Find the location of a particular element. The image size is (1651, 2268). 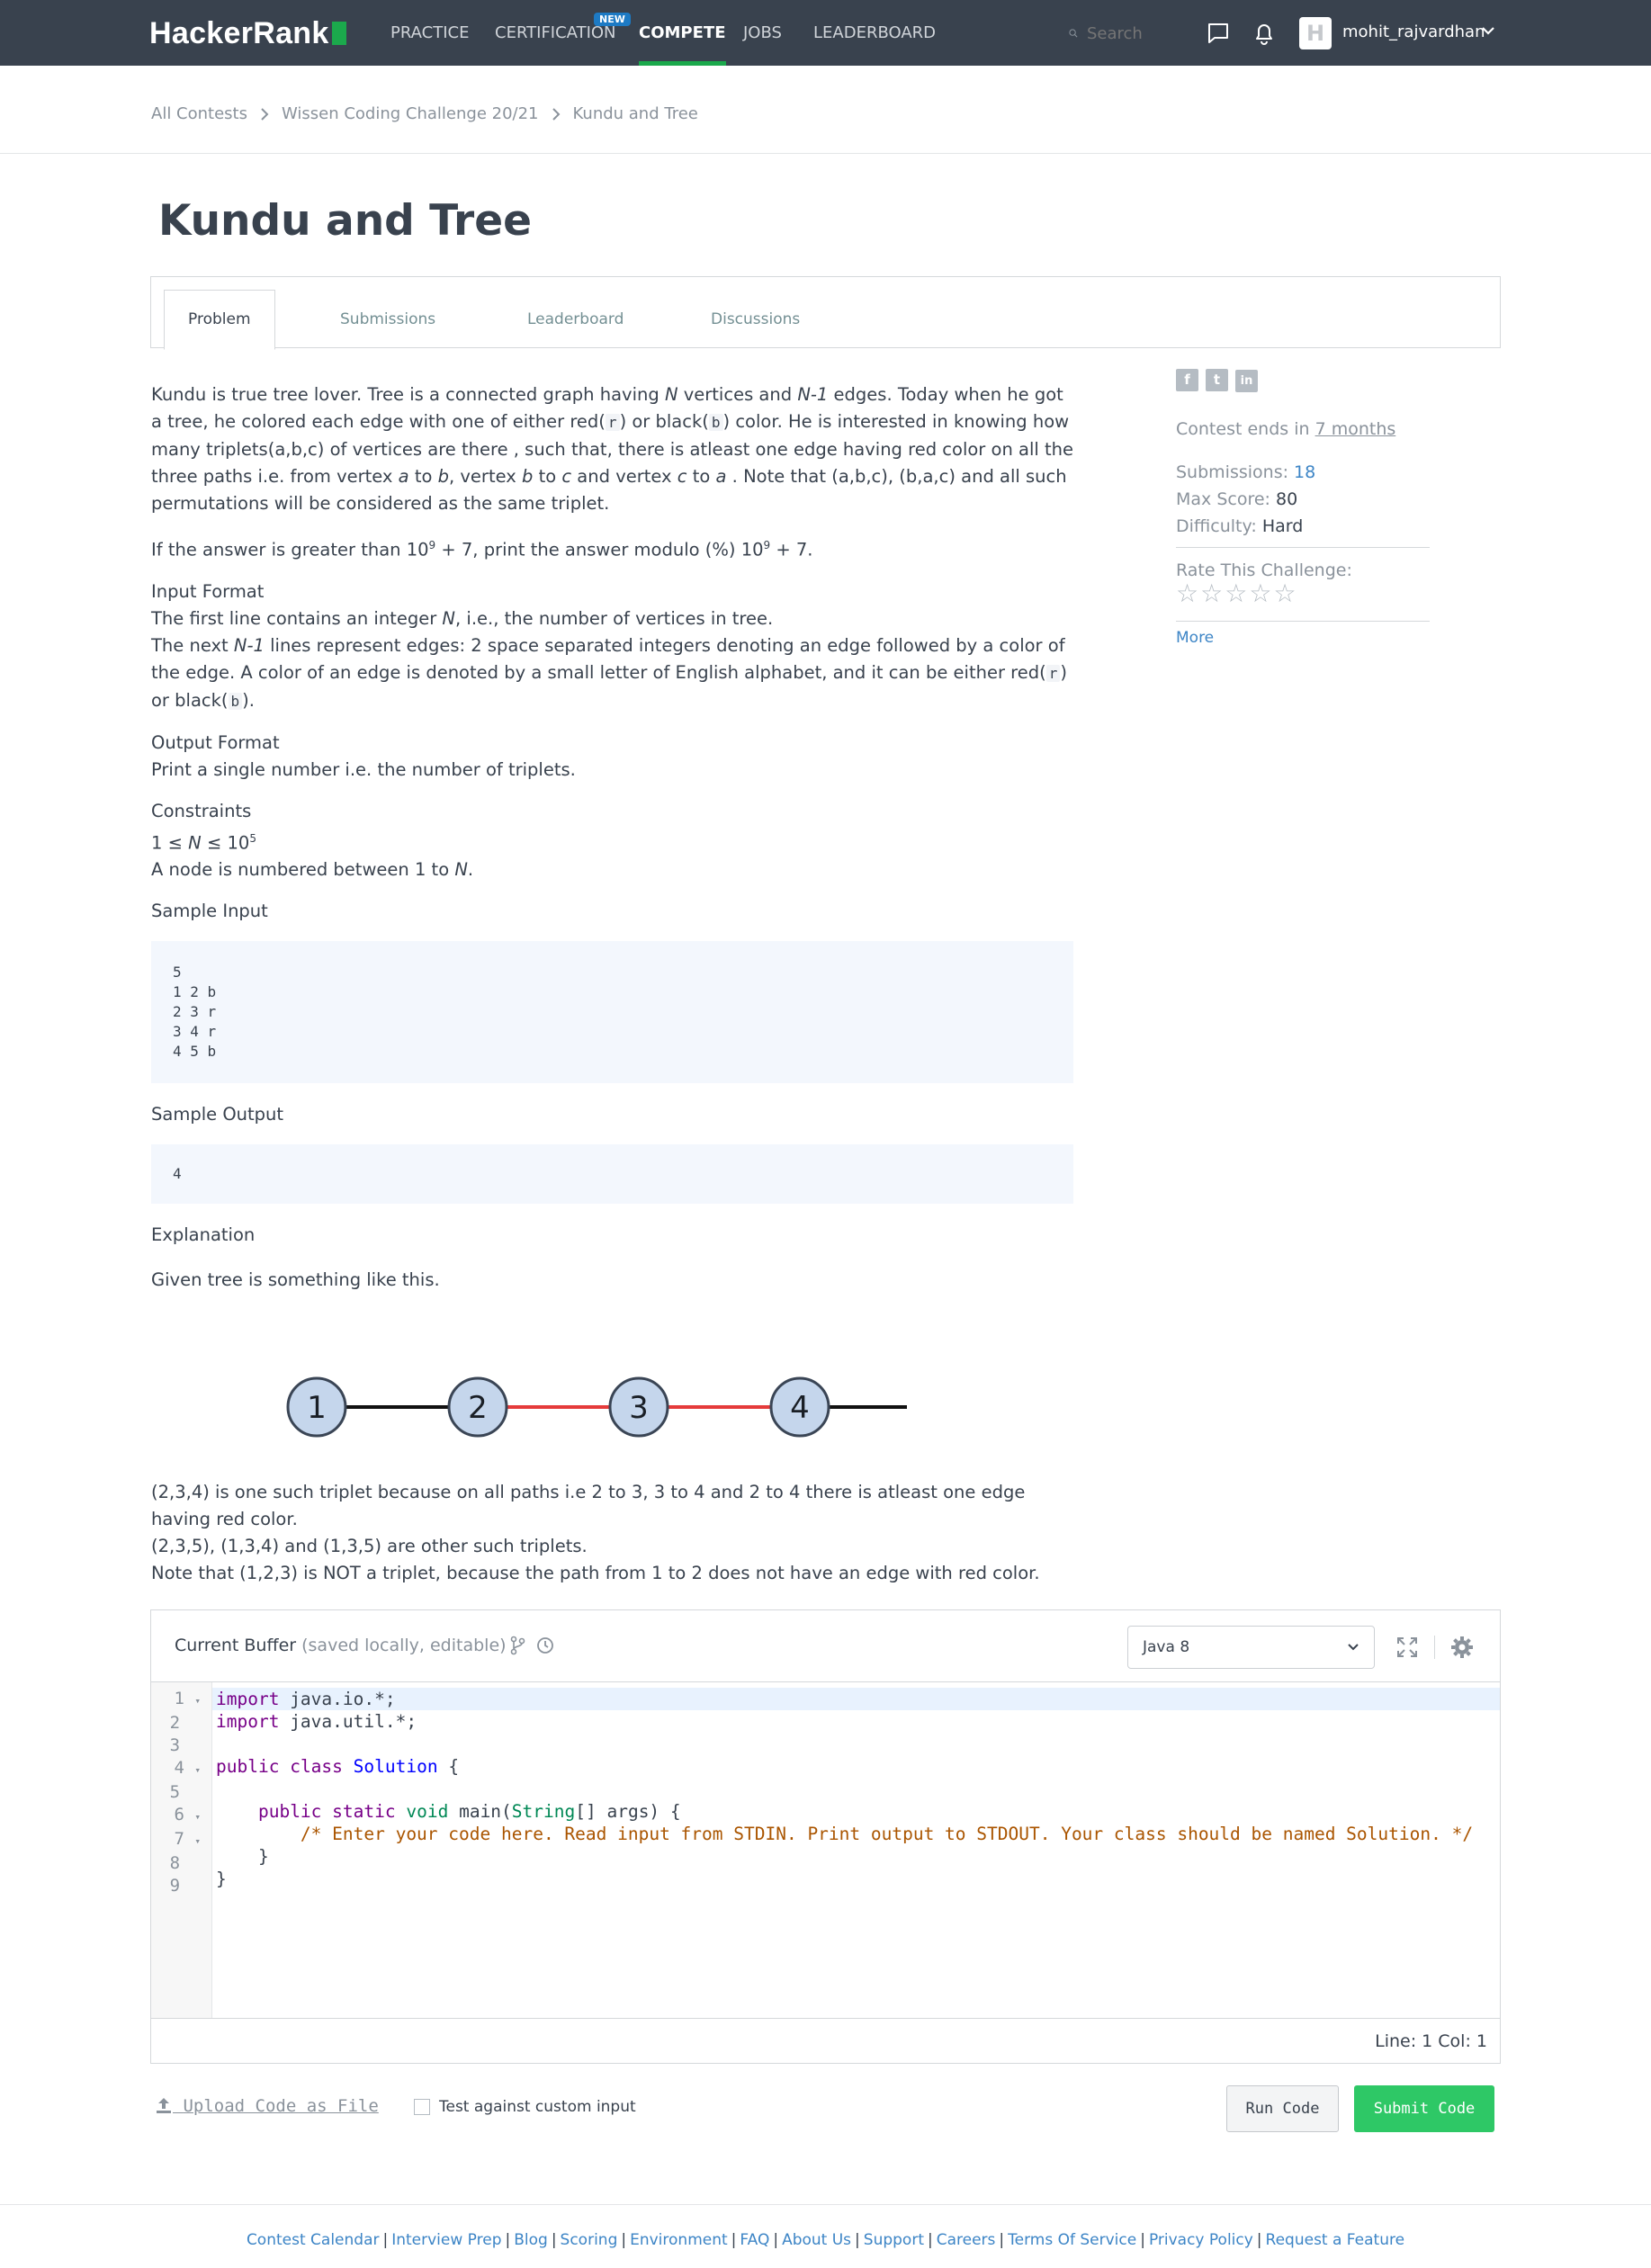

line-number-gutter: 1 ▾ 2 3 4 ▾ 5 6 ▾ 7 ▾ 8 9 is located at coordinates (181, 1850).